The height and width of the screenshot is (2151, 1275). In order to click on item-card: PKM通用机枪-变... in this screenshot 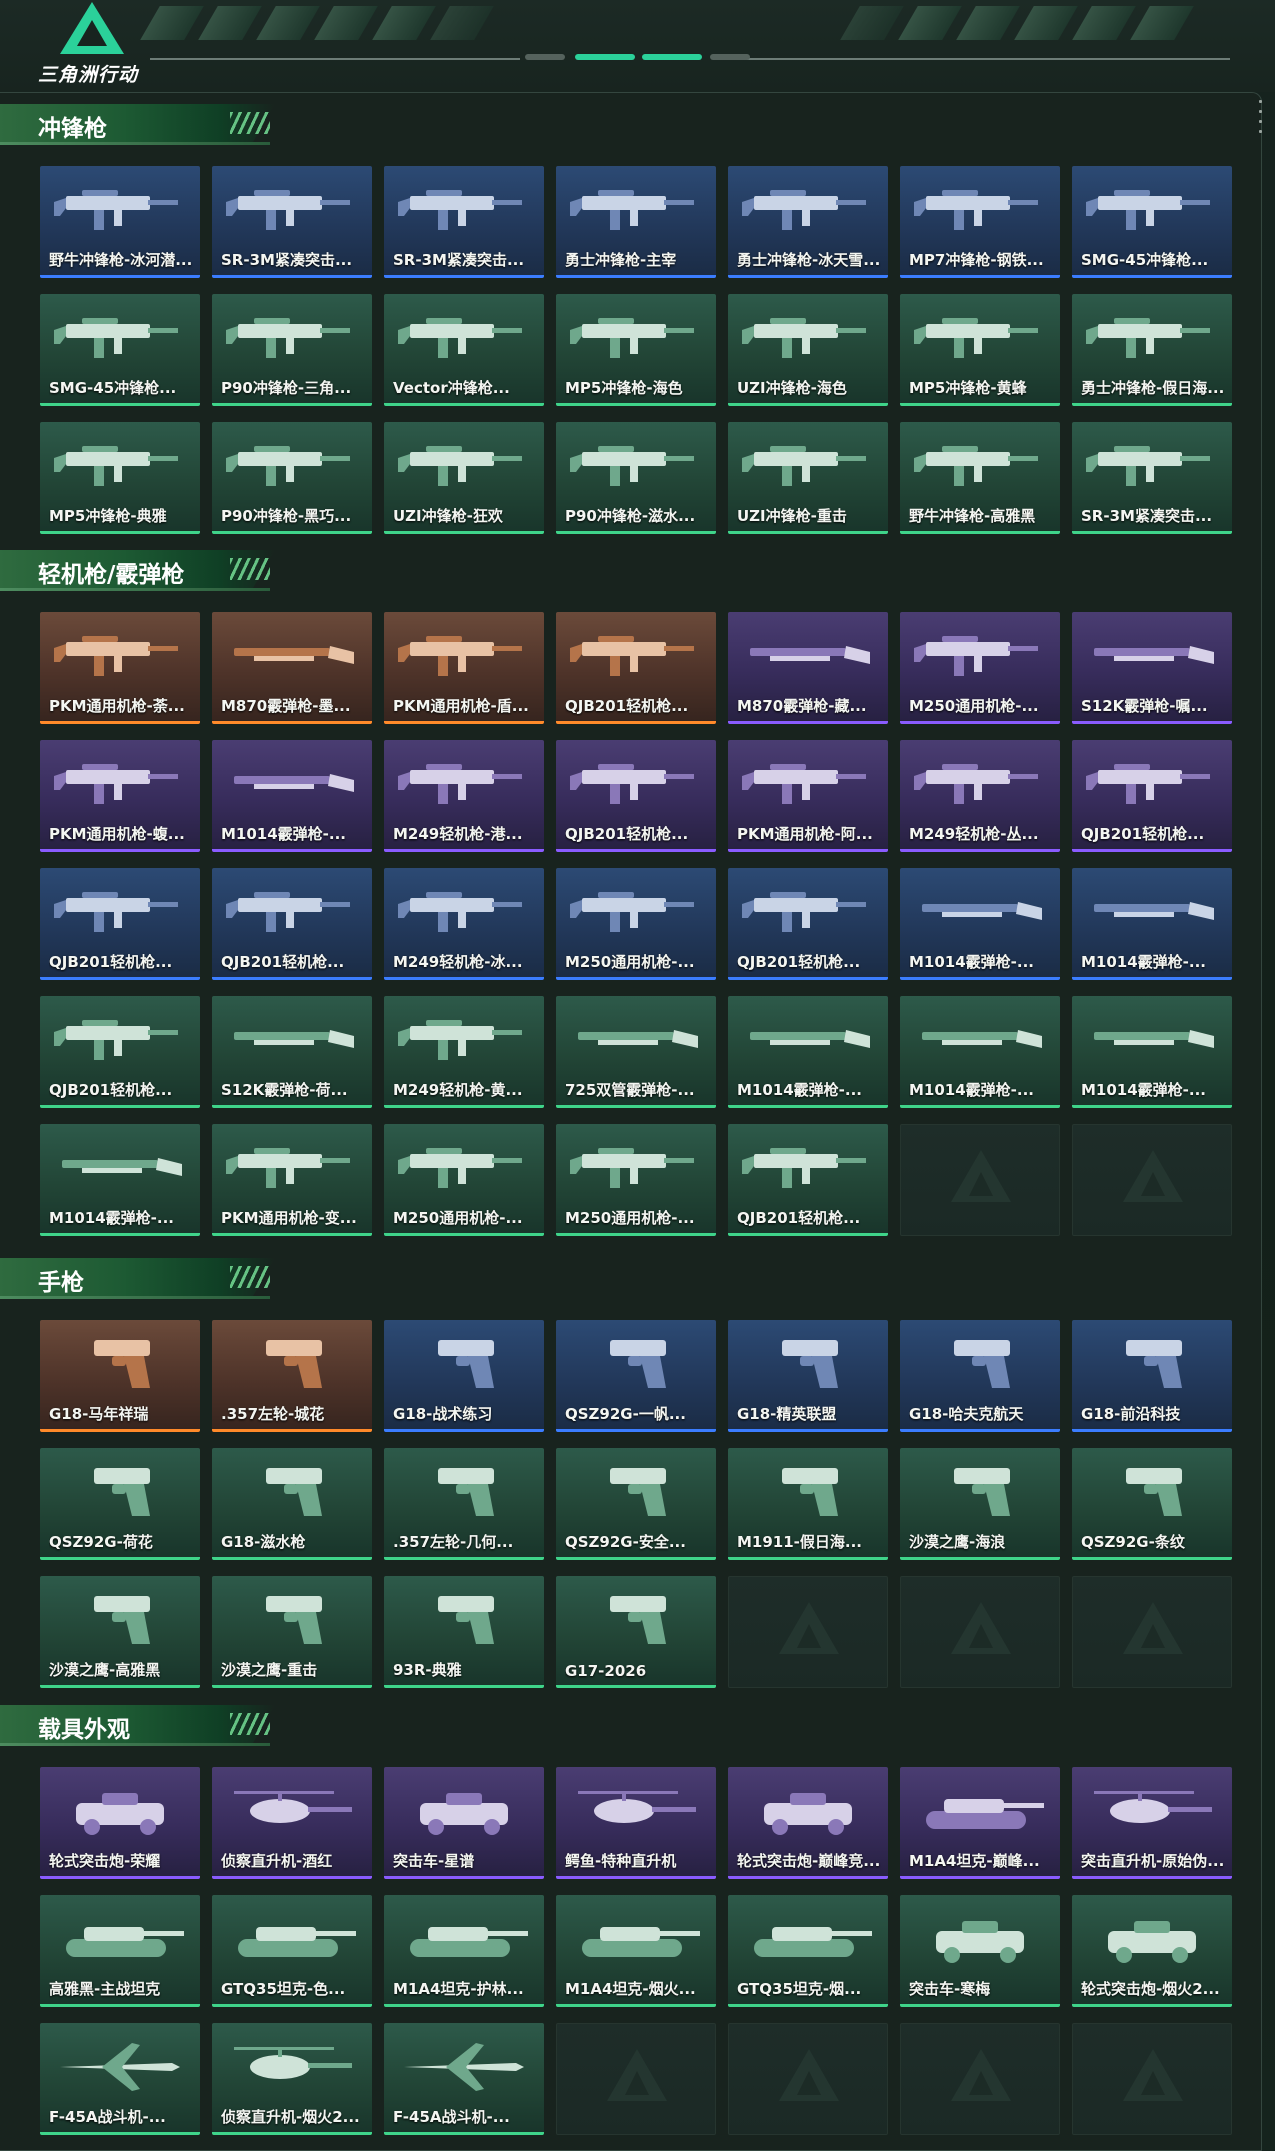, I will do `click(292, 1180)`.